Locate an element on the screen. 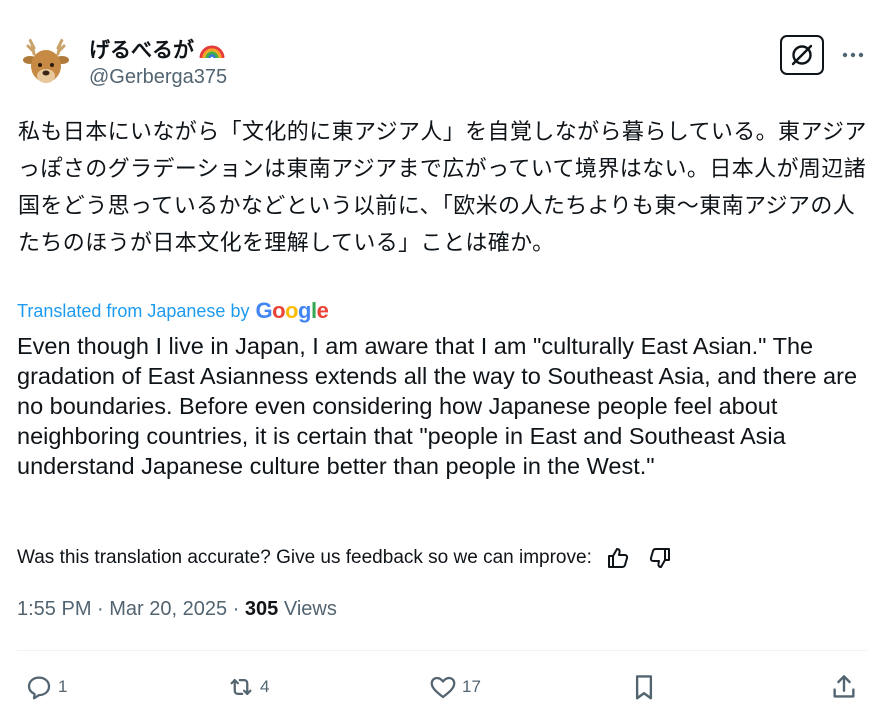 Image resolution: width=884 pixels, height=724 pixels. more-dots-icon is located at coordinates (853, 55).